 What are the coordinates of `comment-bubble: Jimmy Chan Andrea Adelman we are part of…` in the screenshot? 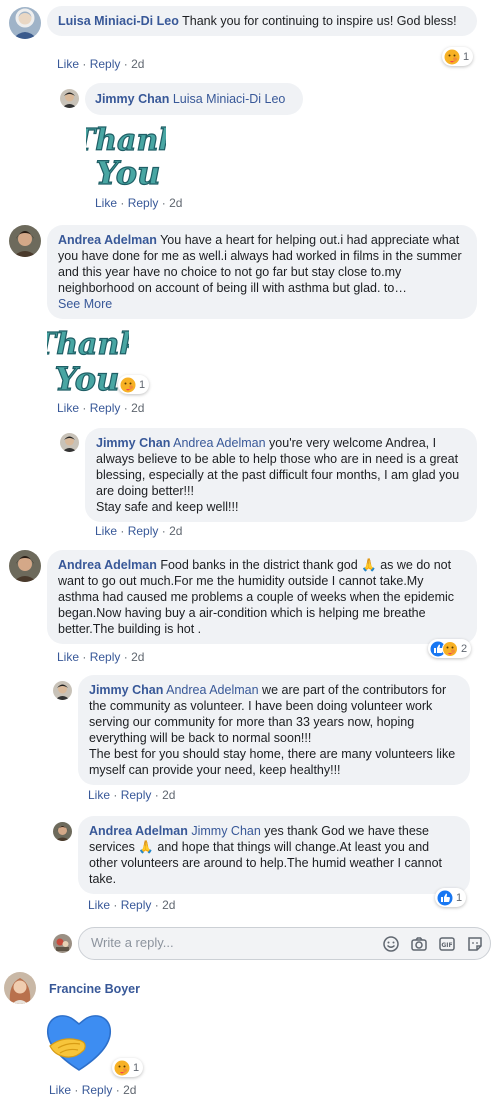 It's located at (274, 730).